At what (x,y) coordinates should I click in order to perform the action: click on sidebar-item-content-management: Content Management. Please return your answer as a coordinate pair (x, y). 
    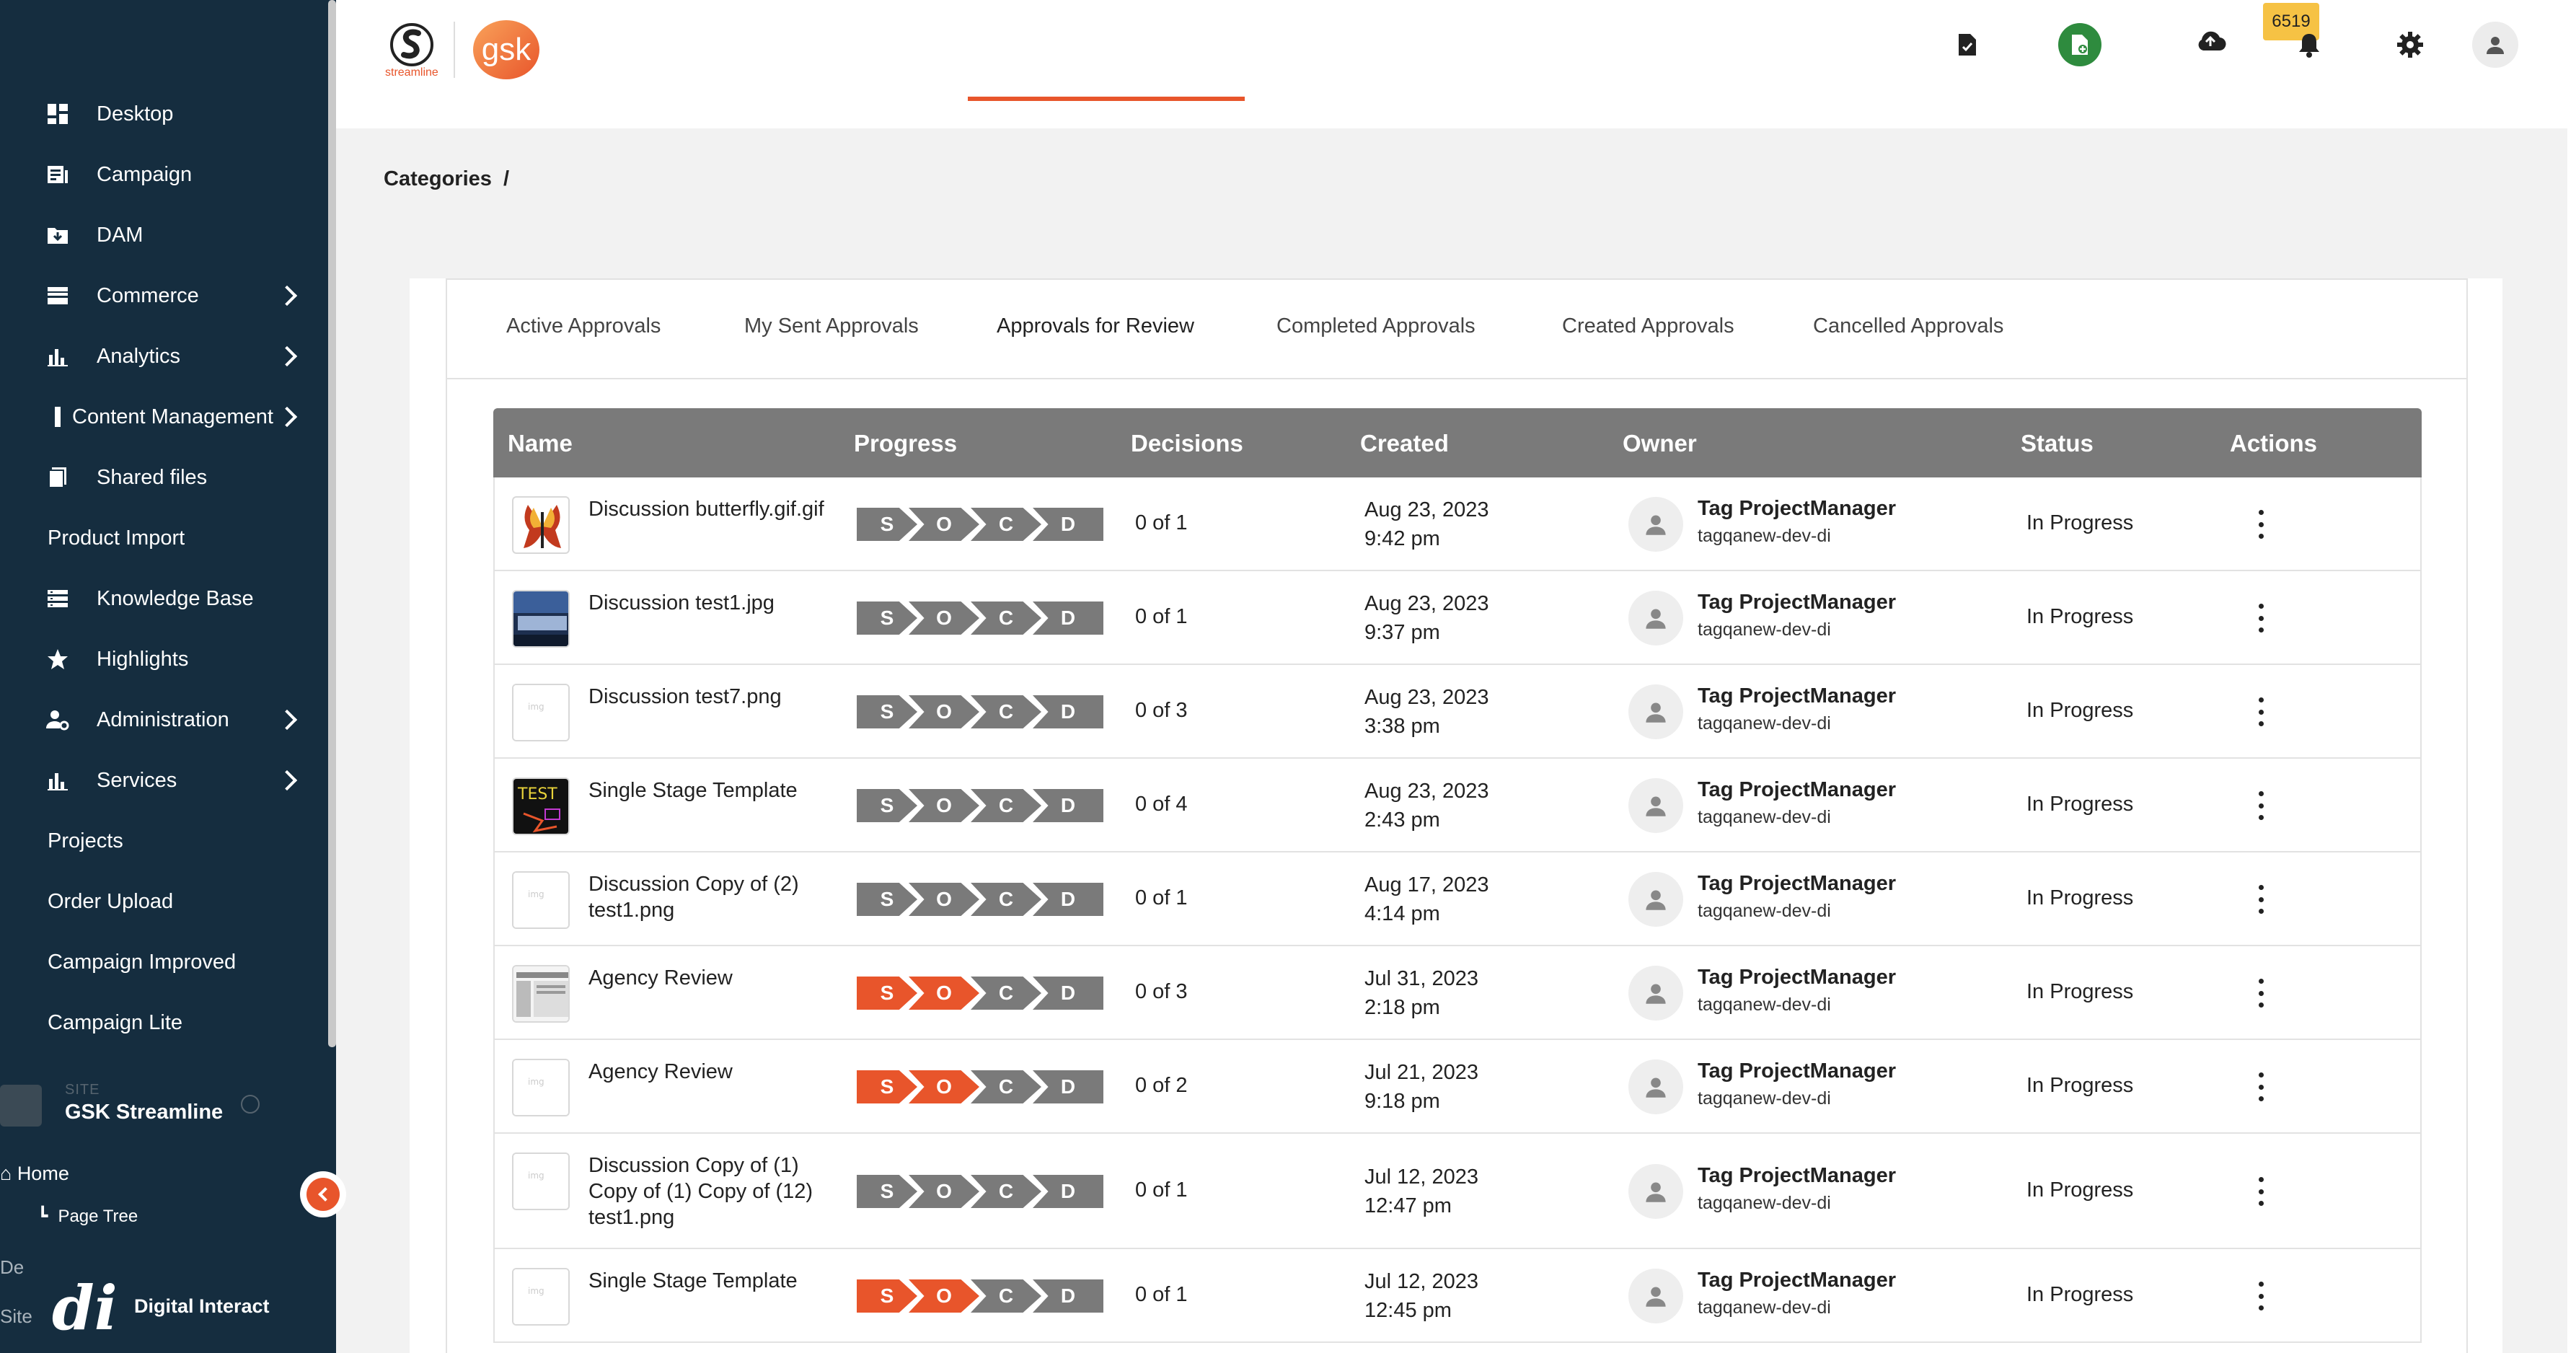
    Looking at the image, I should click on (158, 417).